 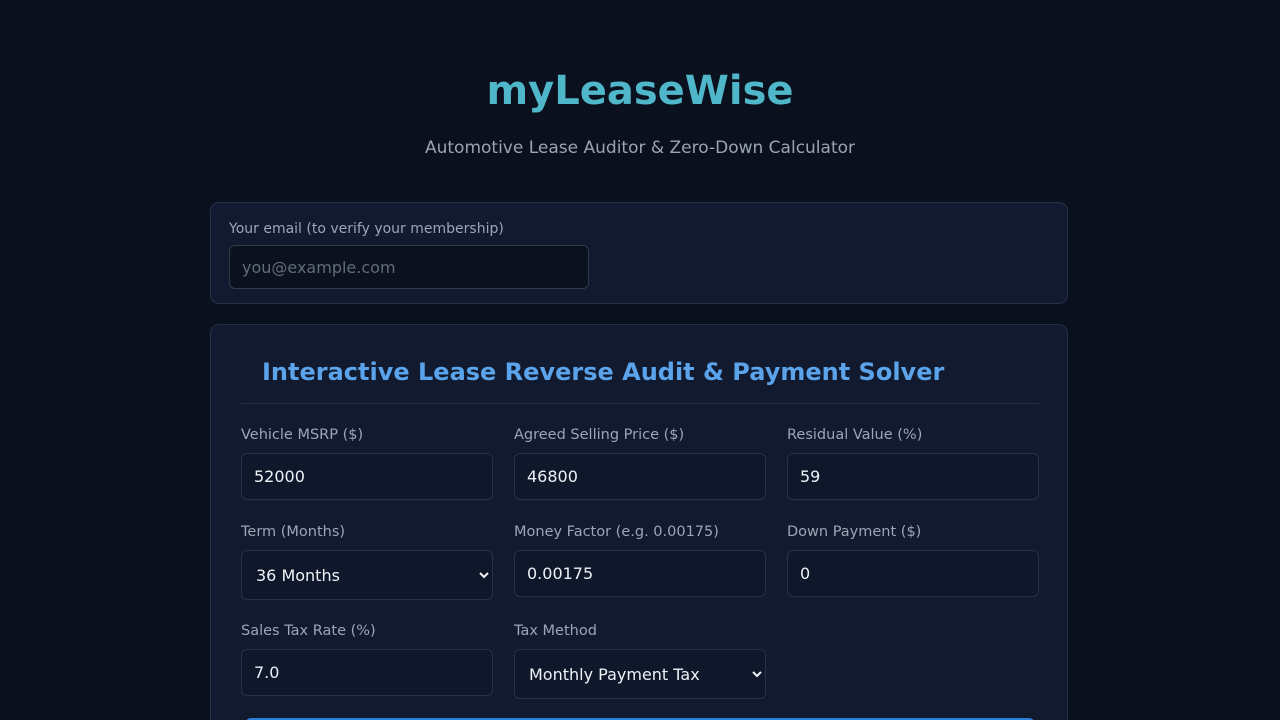 What do you see at coordinates (640, 573) in the screenshot?
I see `money-factor-input` at bounding box center [640, 573].